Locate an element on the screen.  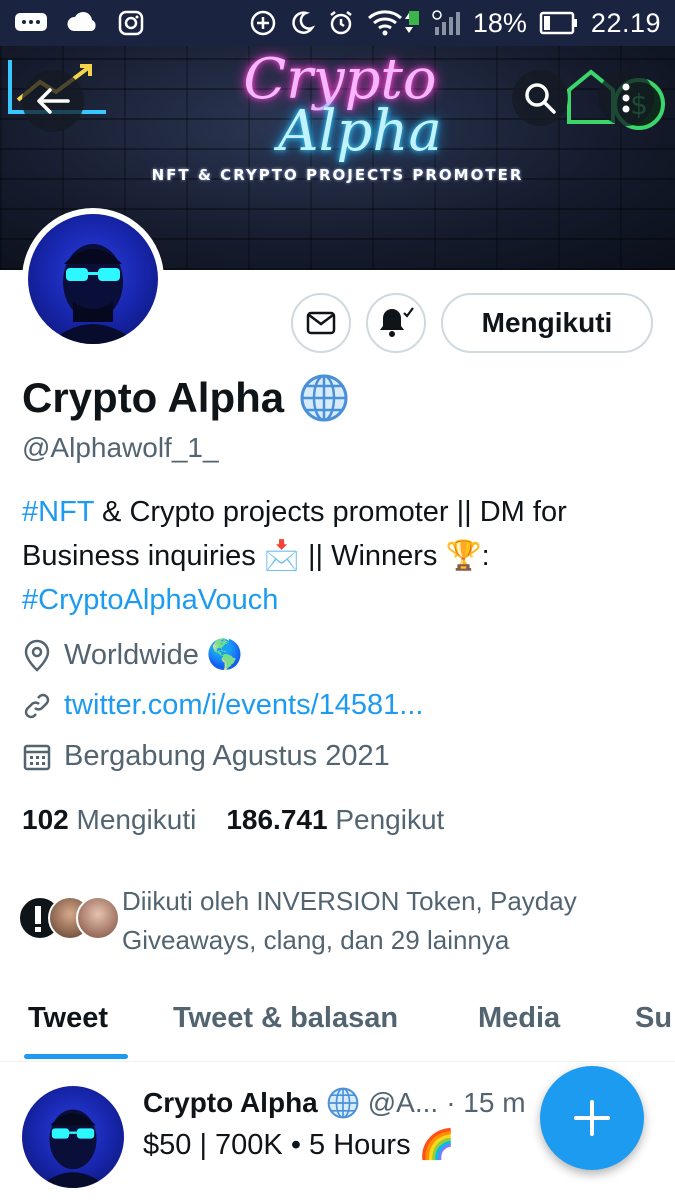
tweet-avatar is located at coordinates (73, 1137).